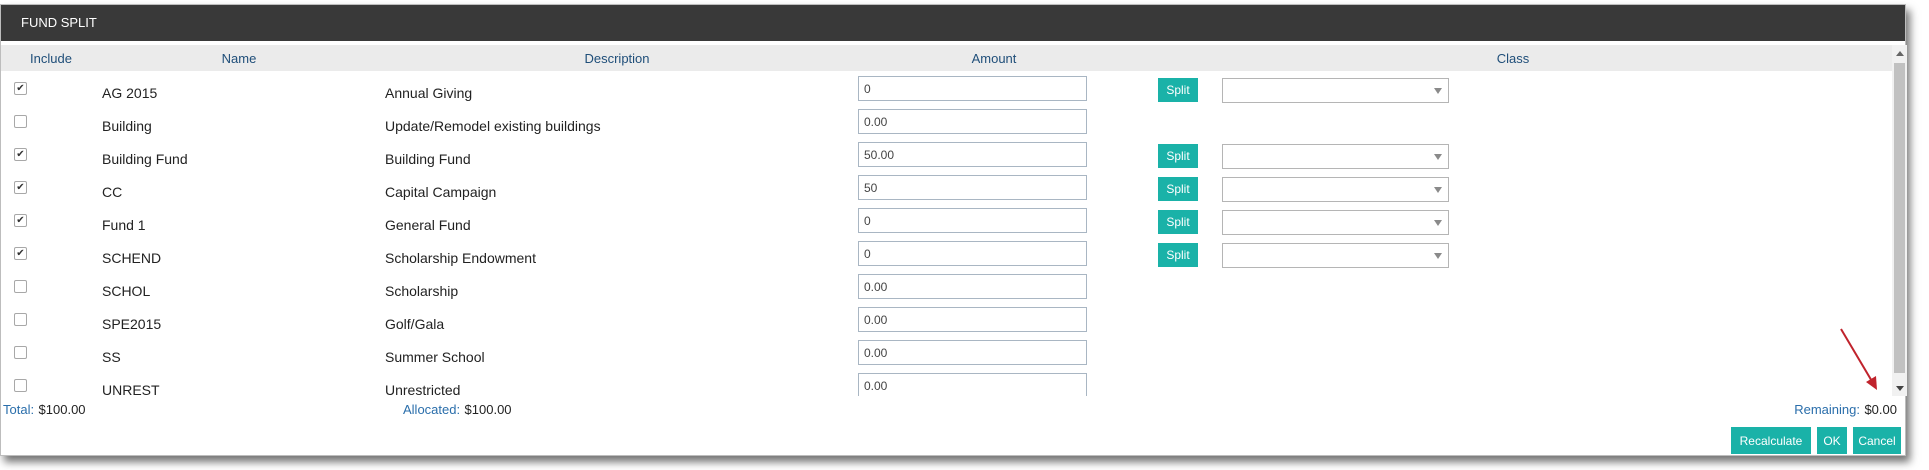 The height and width of the screenshot is (470, 1929). I want to click on scroll-up-icon, so click(1900, 53).